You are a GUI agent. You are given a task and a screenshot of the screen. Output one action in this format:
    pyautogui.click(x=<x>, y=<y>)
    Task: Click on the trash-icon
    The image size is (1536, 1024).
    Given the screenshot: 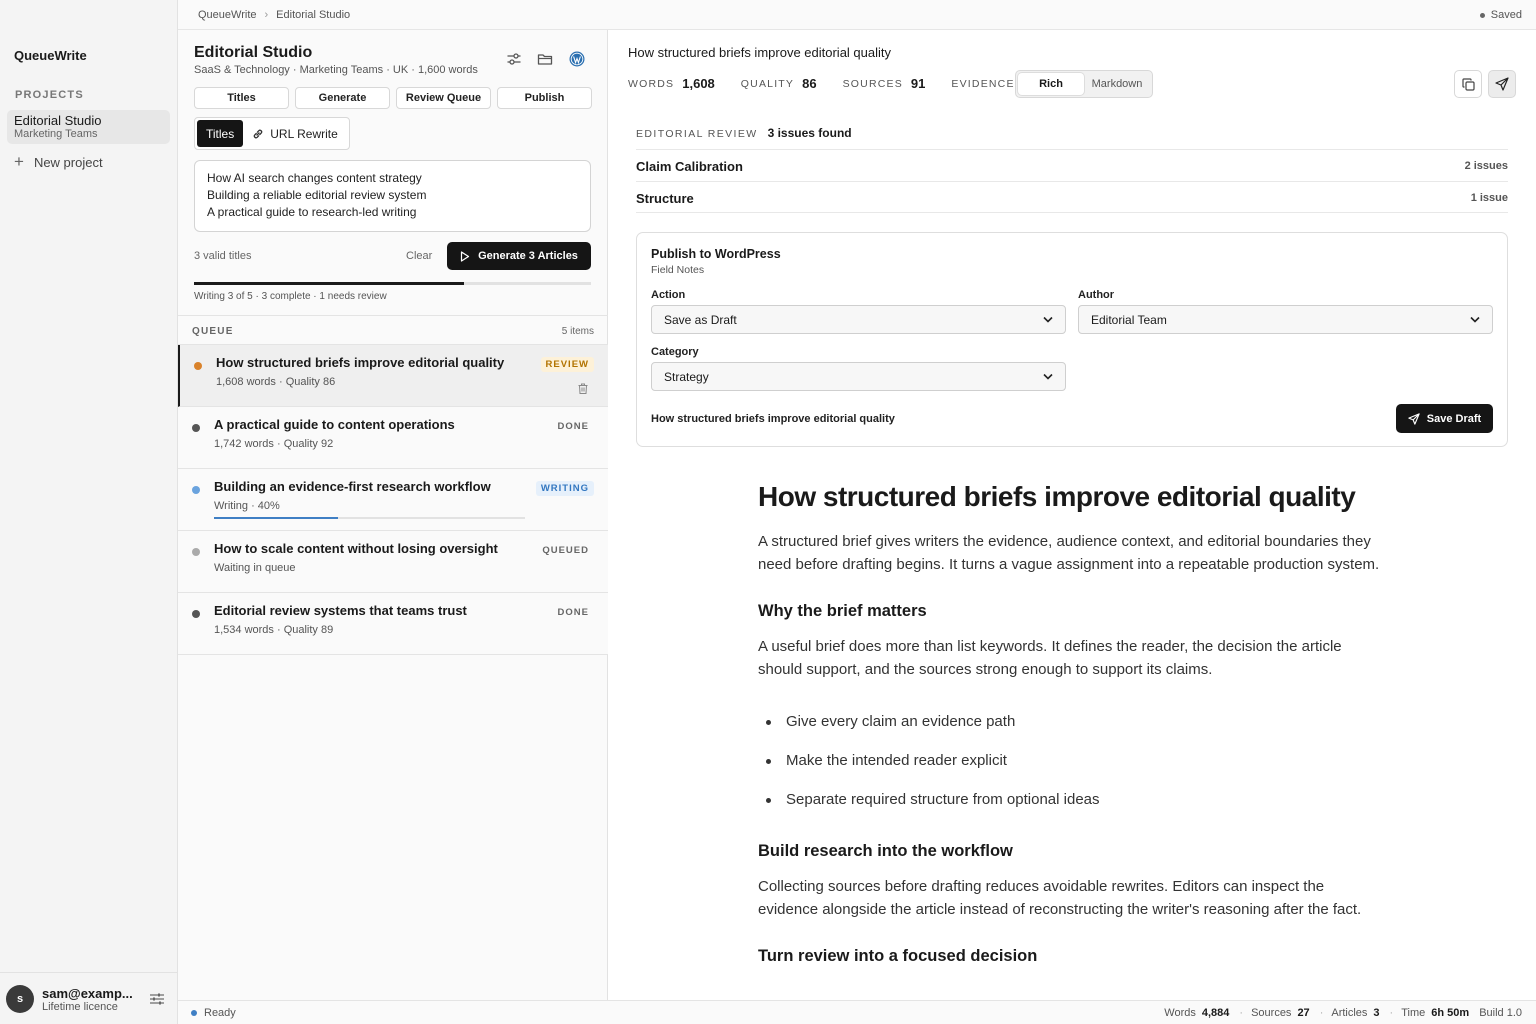 What is the action you would take?
    pyautogui.click(x=583, y=388)
    